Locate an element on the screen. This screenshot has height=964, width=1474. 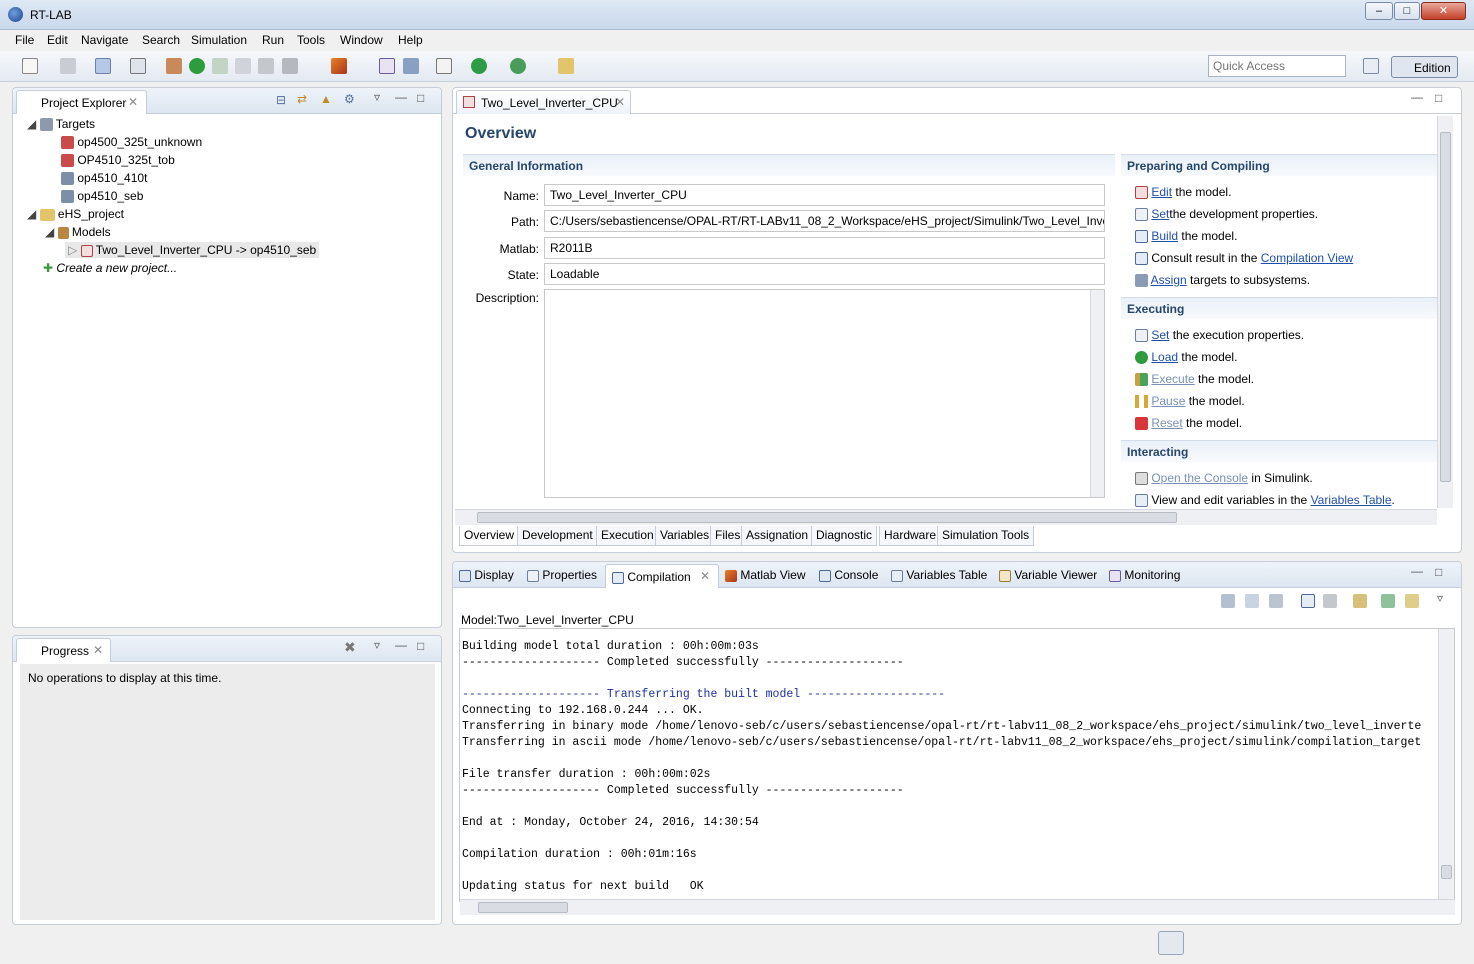
assign-icon is located at coordinates (174, 66).